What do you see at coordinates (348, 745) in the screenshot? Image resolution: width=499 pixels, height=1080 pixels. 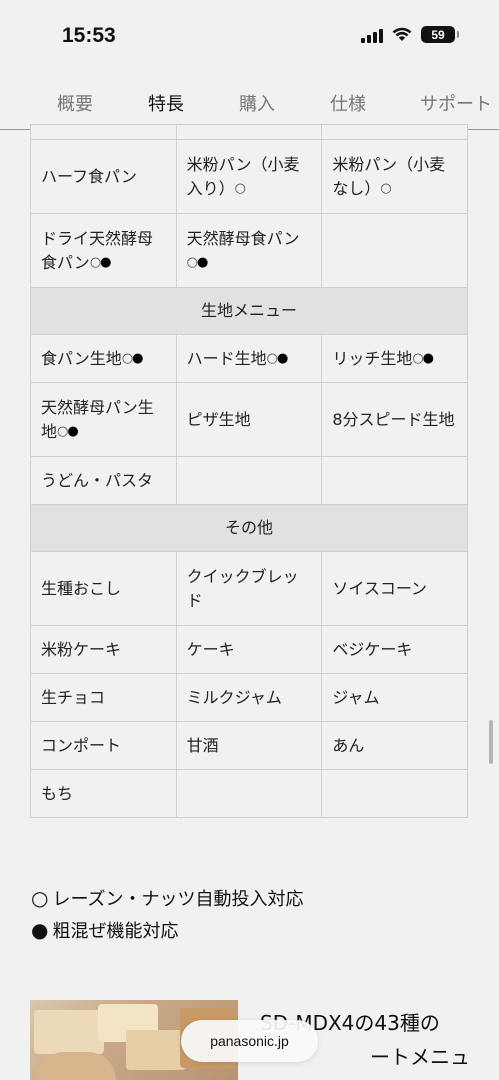 I see `menu-item-label: あん` at bounding box center [348, 745].